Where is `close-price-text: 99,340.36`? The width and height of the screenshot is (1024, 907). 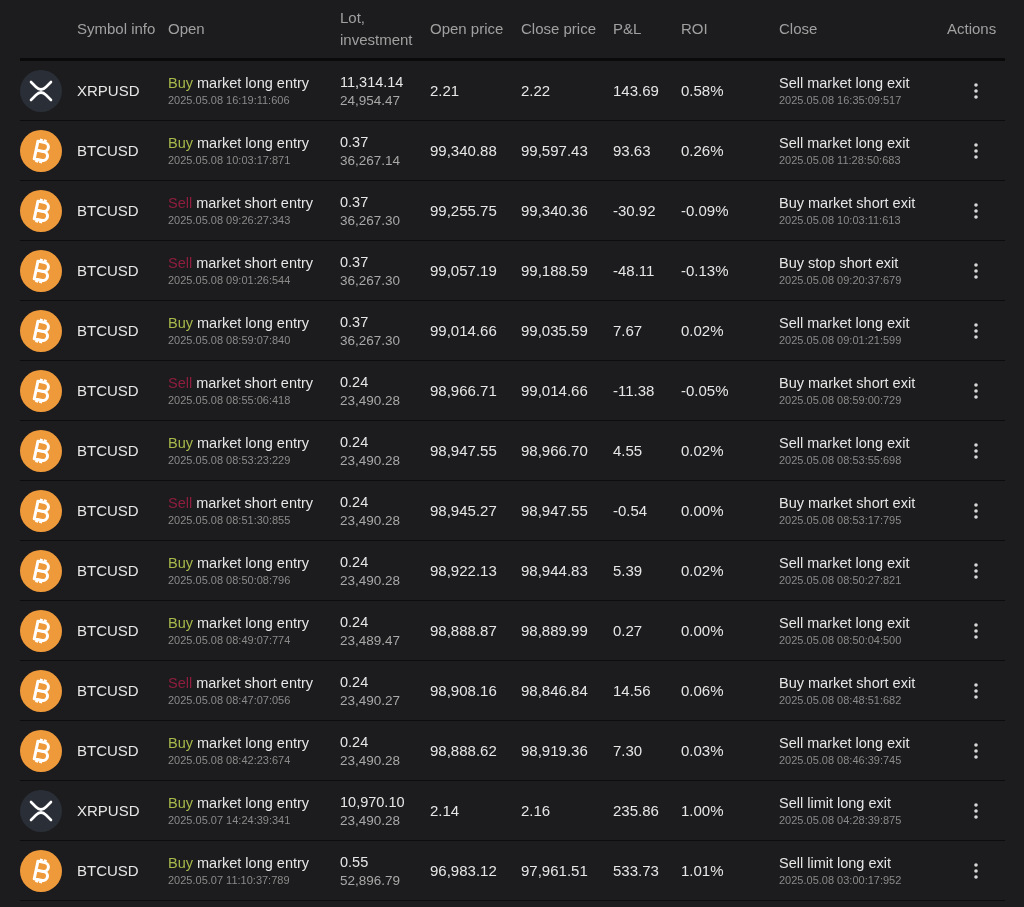 close-price-text: 99,340.36 is located at coordinates (555, 210).